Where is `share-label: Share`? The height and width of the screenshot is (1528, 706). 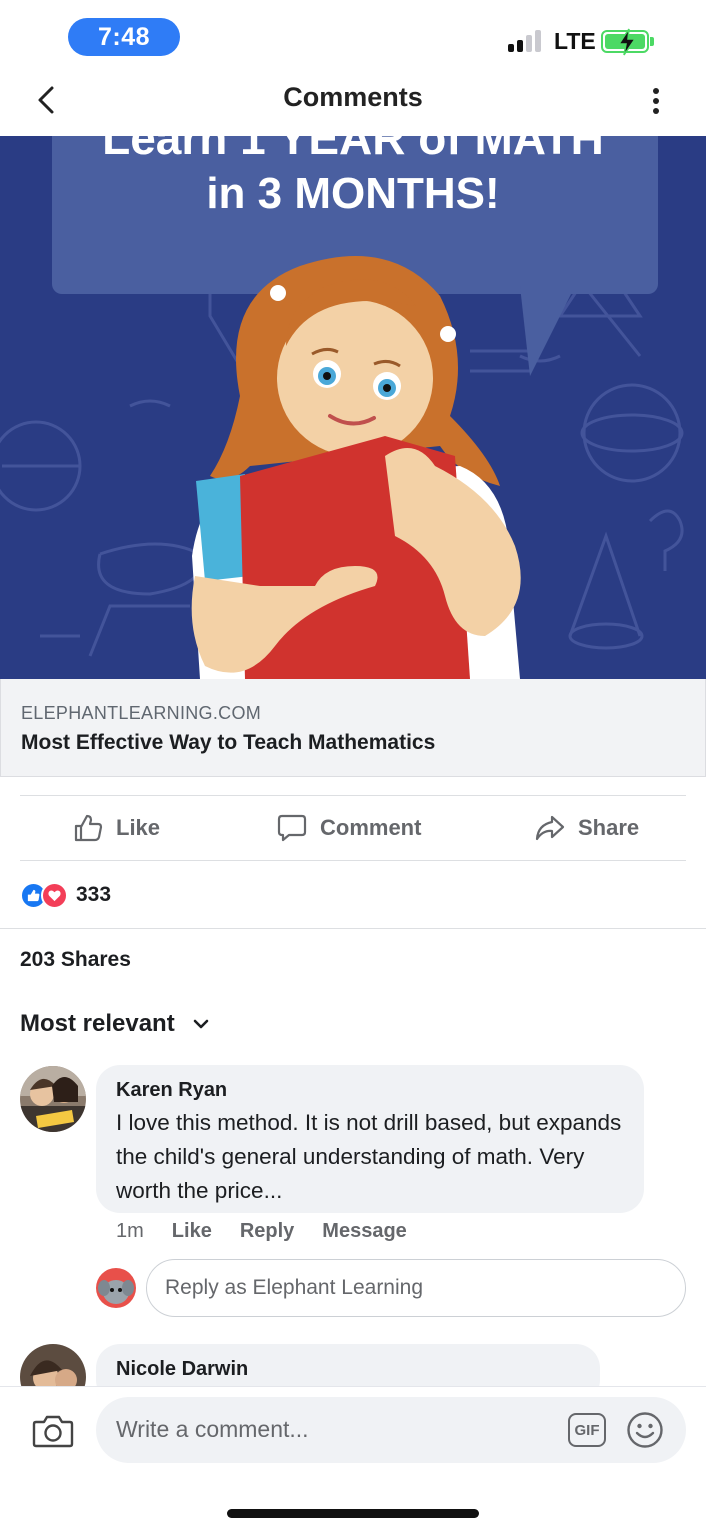
share-label: Share is located at coordinates (609, 827).